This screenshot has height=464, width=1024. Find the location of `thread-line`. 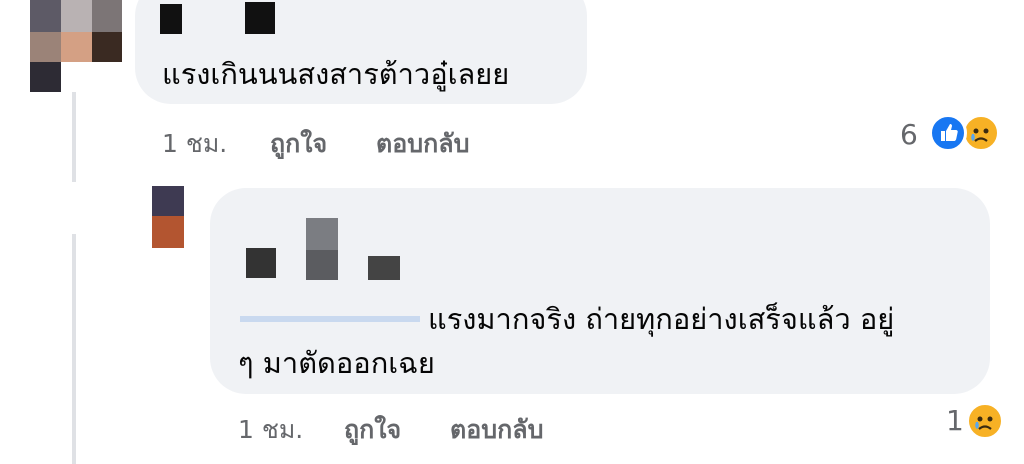

thread-line is located at coordinates (74, 276).